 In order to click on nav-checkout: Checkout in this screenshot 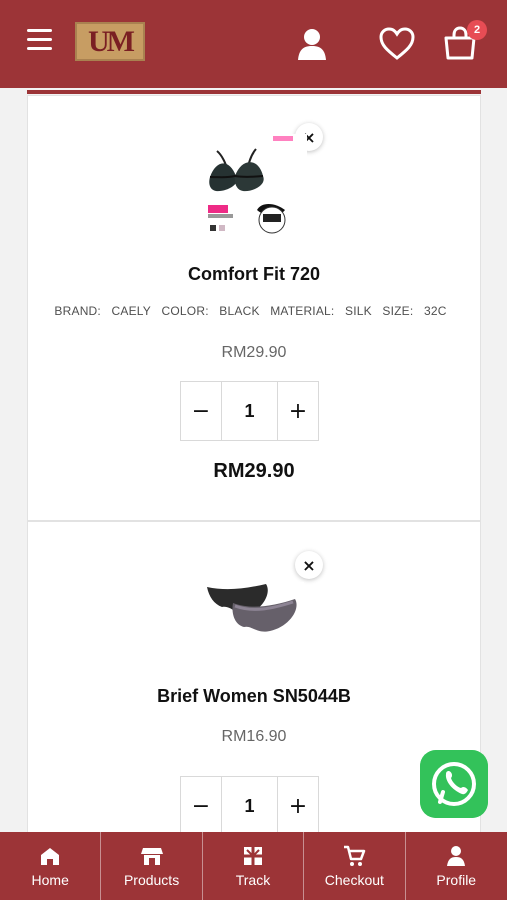, I will do `click(355, 866)`.